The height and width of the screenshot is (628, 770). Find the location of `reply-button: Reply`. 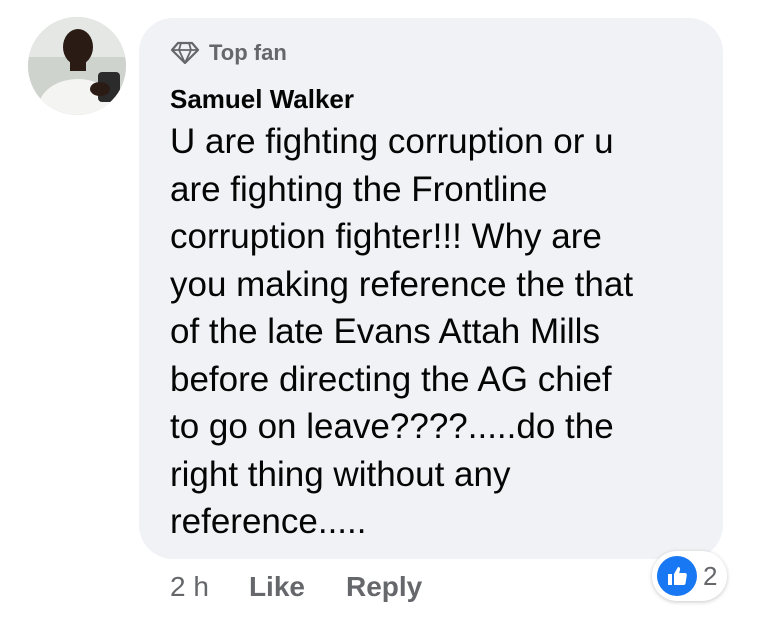

reply-button: Reply is located at coordinates (384, 587).